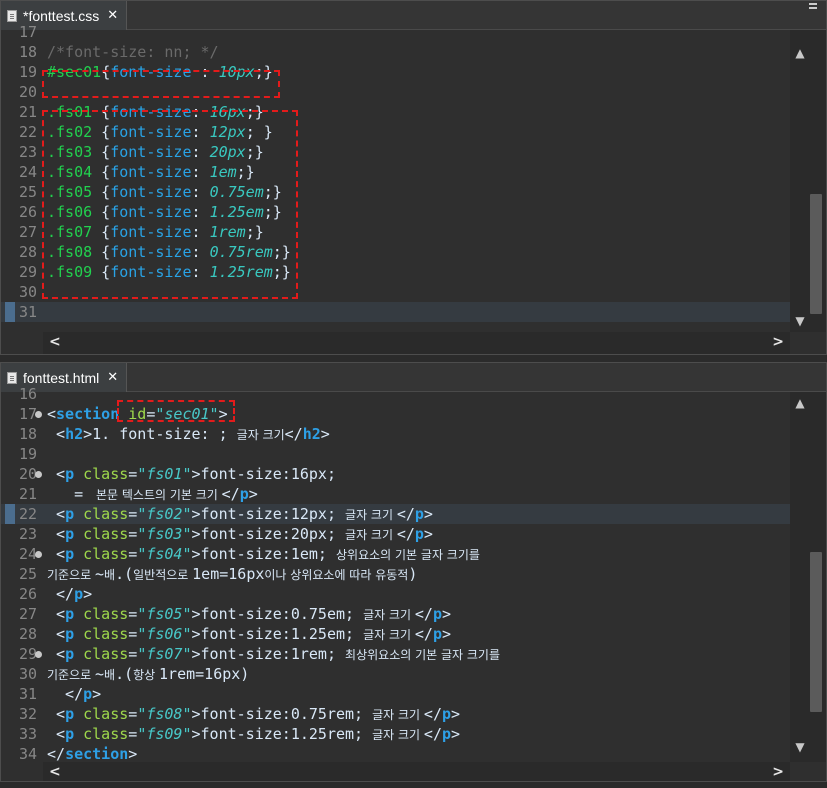 The image size is (827, 788). I want to click on code-line: 18 <h2>1. font-size: ; 글자 크기</h2>, so click(395, 434).